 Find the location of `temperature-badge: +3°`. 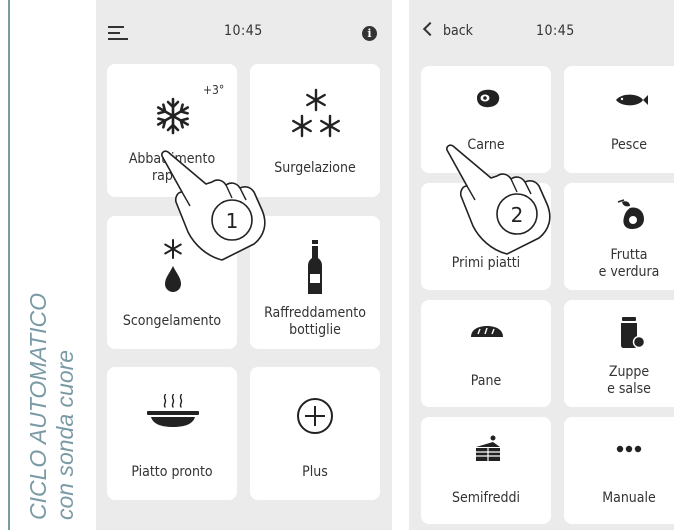

temperature-badge: +3° is located at coordinates (214, 90).